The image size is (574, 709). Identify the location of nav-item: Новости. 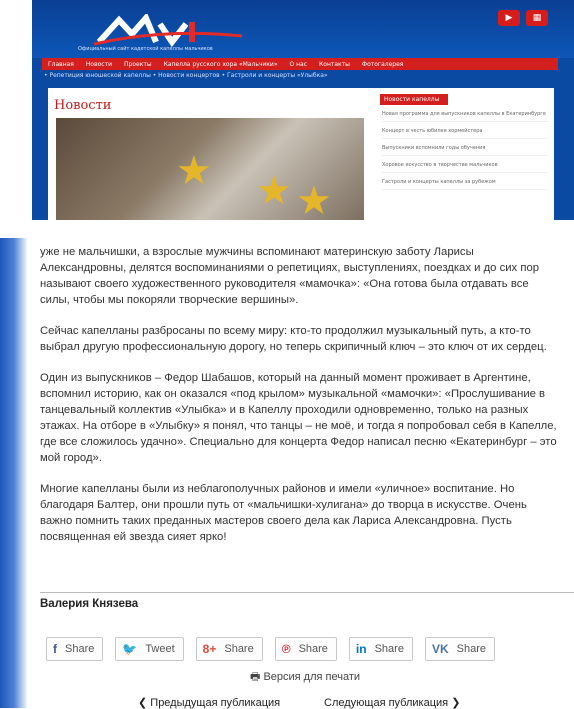
(99, 64).